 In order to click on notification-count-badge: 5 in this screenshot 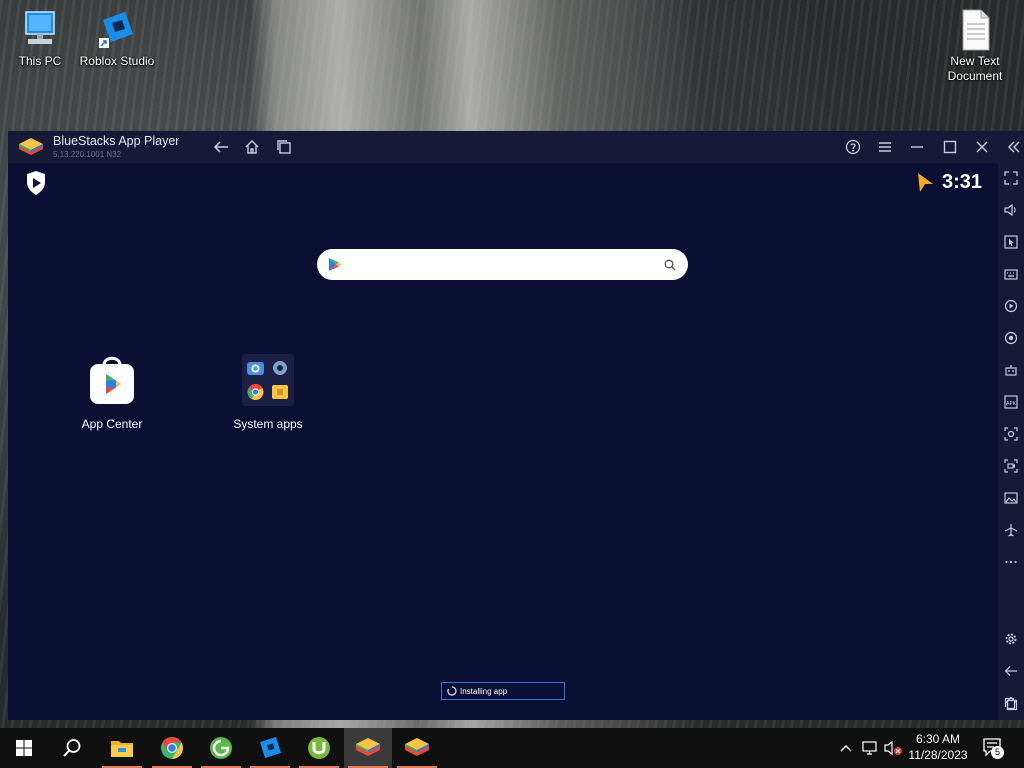, I will do `click(997, 752)`.